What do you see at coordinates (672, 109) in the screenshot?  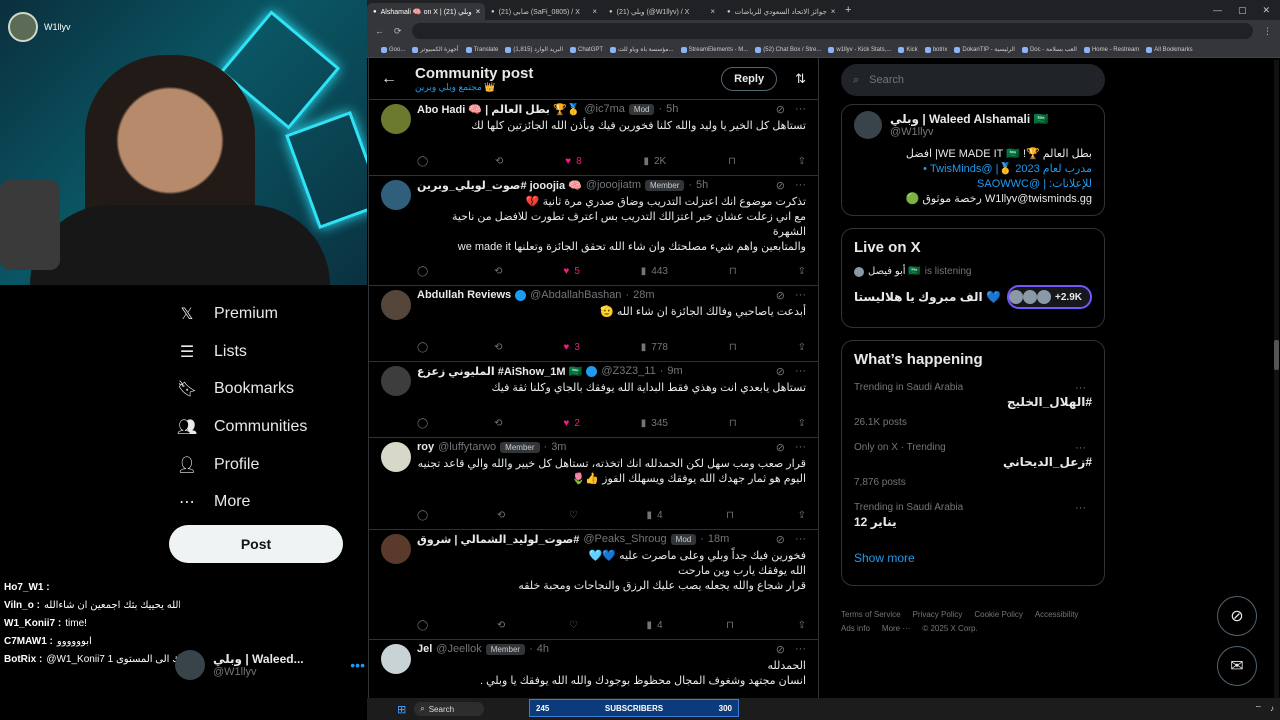 I see `tweet-time: 5h` at bounding box center [672, 109].